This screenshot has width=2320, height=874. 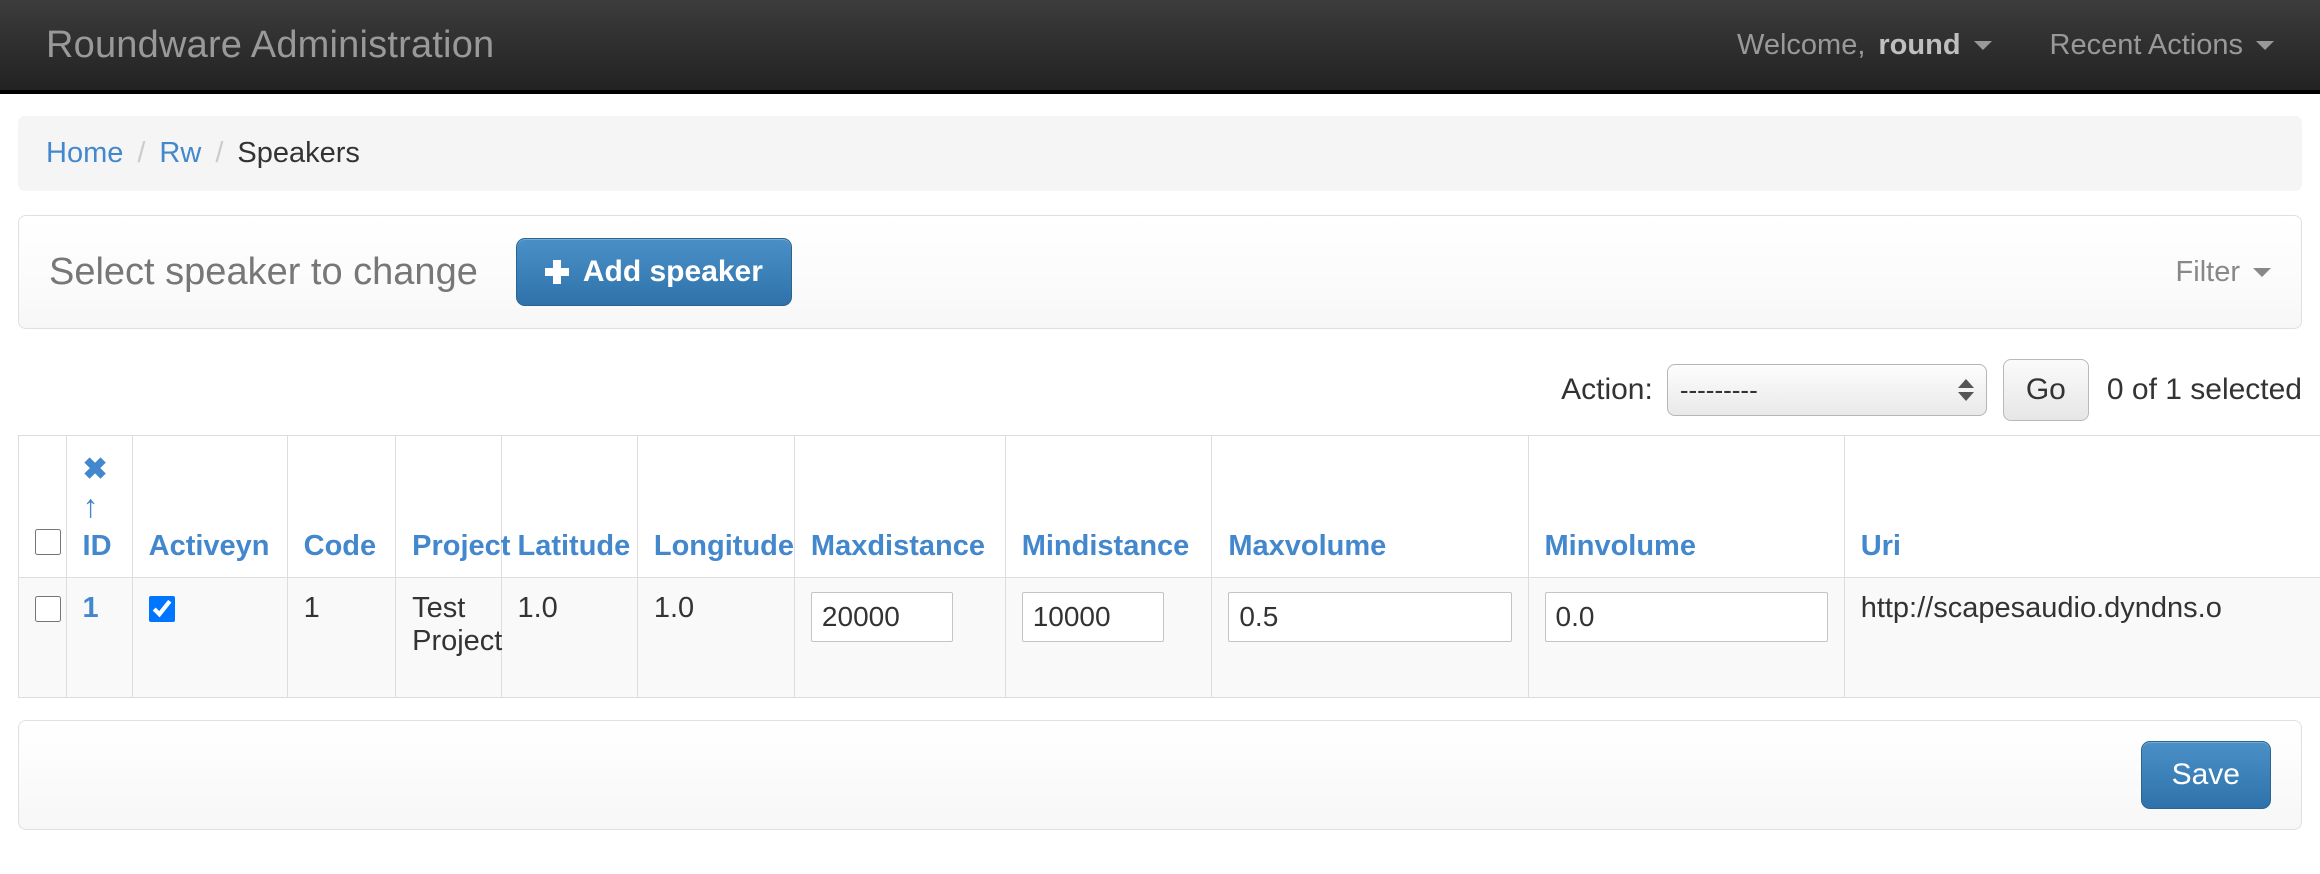 I want to click on column-header-longitude: Longitude, so click(x=715, y=506).